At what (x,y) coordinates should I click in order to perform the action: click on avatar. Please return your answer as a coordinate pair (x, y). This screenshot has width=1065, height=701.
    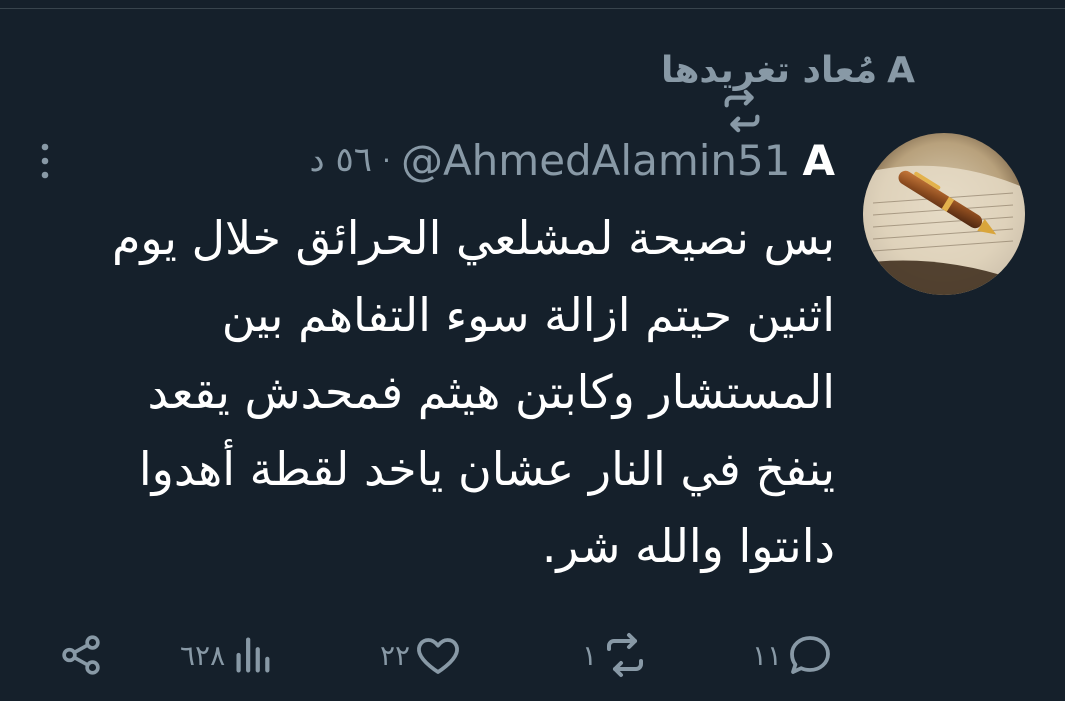
    Looking at the image, I should click on (944, 214).